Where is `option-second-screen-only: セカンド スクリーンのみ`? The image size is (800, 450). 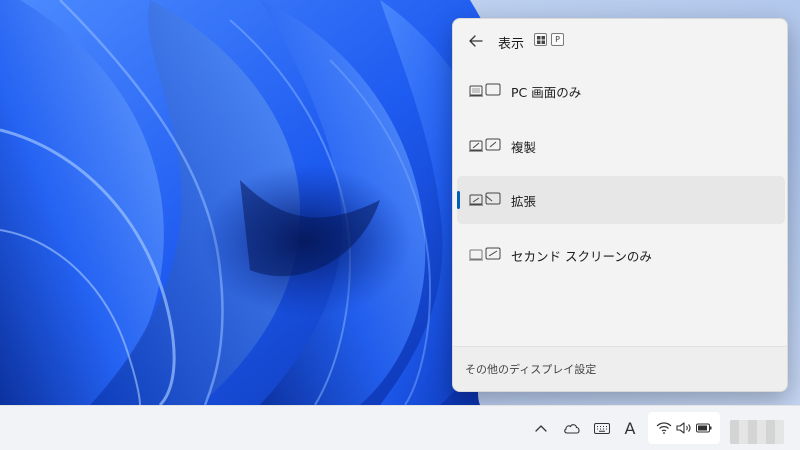
option-second-screen-only: セカンド スクリーンのみ is located at coordinates (621, 255).